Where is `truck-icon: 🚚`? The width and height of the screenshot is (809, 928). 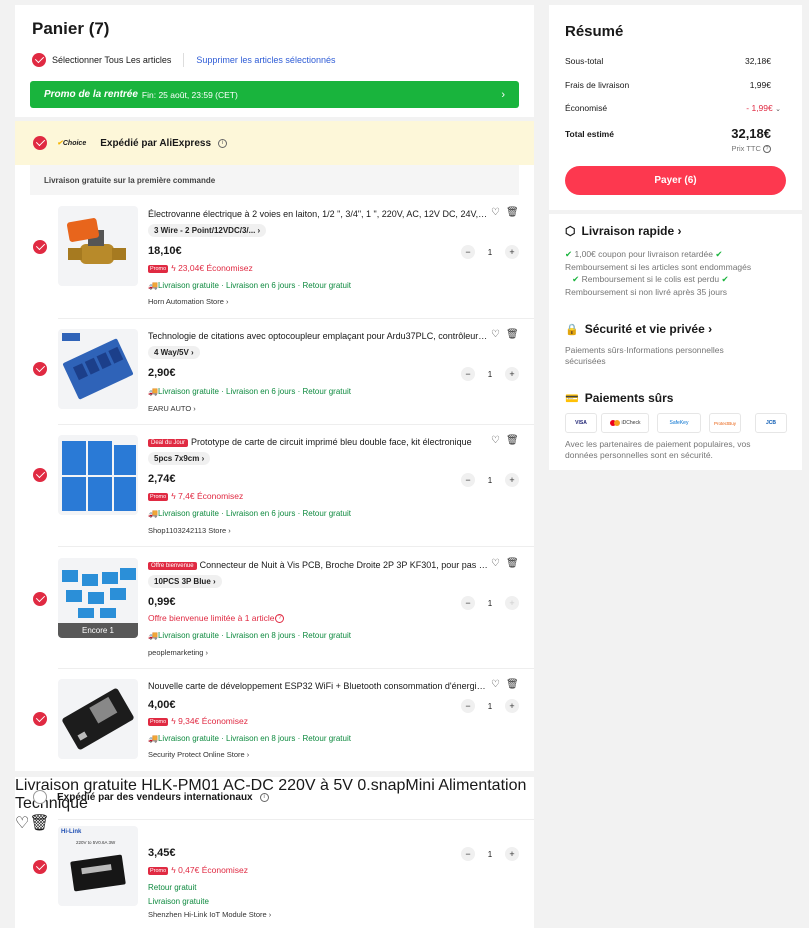 truck-icon: 🚚 is located at coordinates (153, 285).